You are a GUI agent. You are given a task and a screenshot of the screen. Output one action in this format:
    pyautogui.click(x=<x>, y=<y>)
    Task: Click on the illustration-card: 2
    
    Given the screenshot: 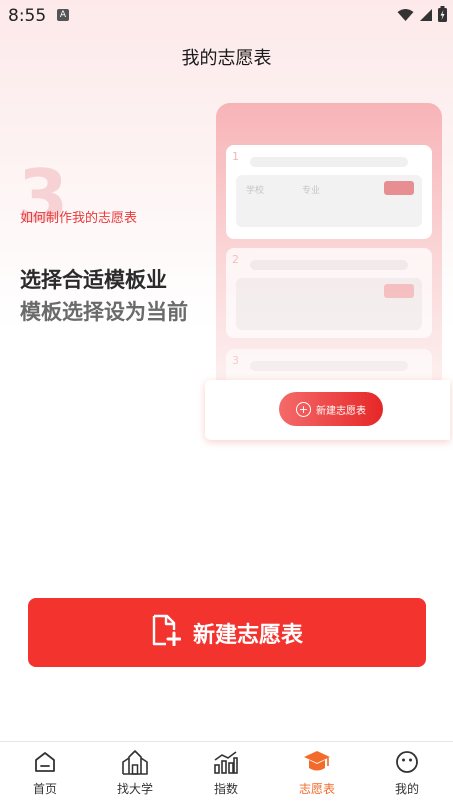 What is the action you would take?
    pyautogui.click(x=329, y=293)
    